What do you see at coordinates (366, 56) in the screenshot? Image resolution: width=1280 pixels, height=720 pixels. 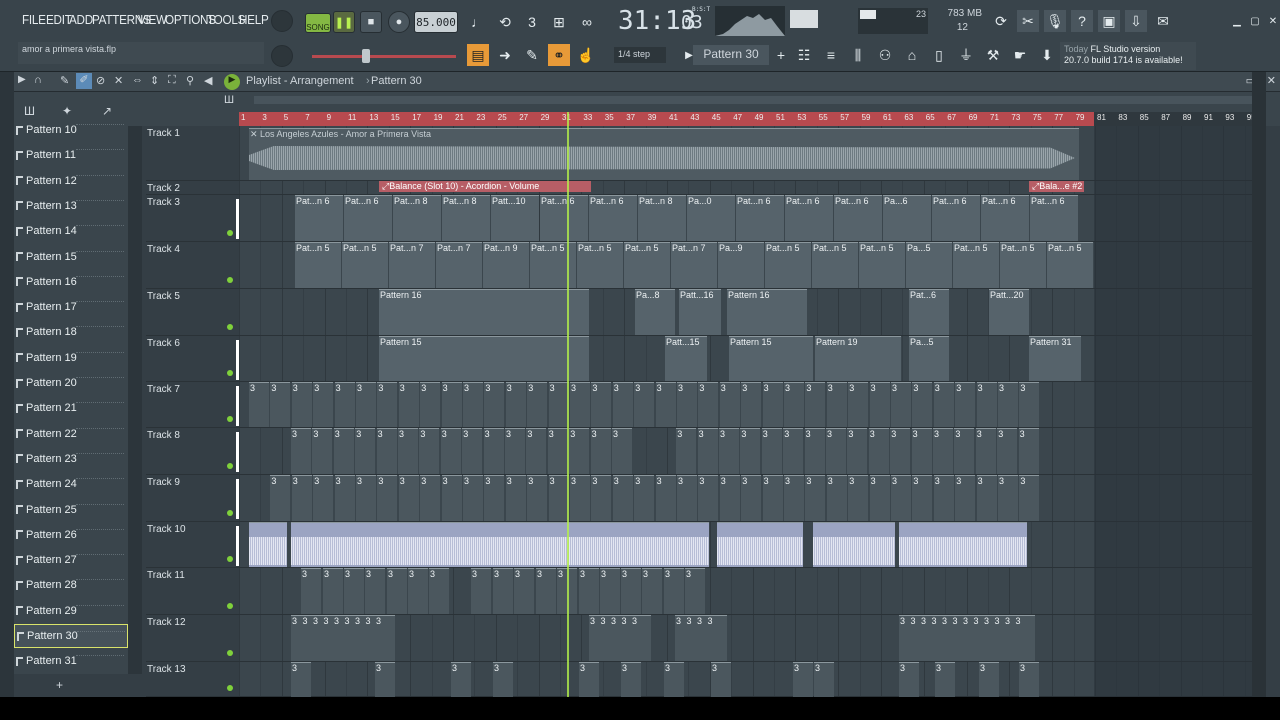 I see `master-slider-handle` at bounding box center [366, 56].